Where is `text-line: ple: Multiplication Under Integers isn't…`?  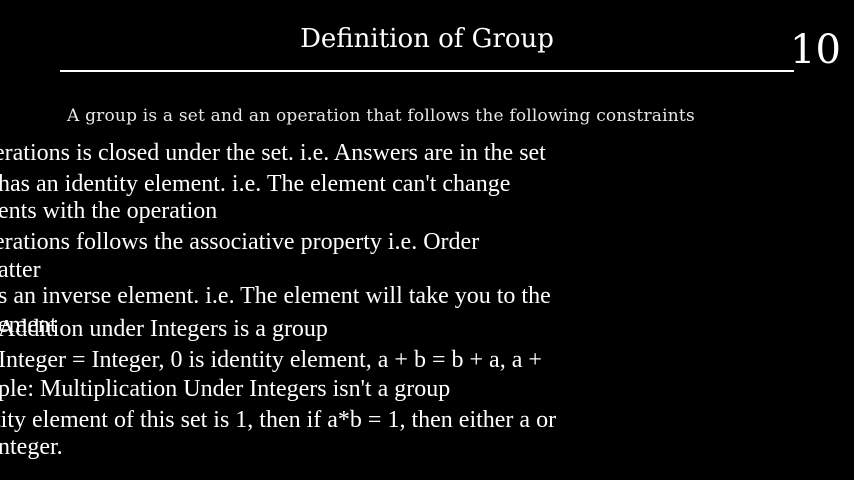
text-line: ple: Multiplication Under Integers isn't… is located at coordinates (225, 389).